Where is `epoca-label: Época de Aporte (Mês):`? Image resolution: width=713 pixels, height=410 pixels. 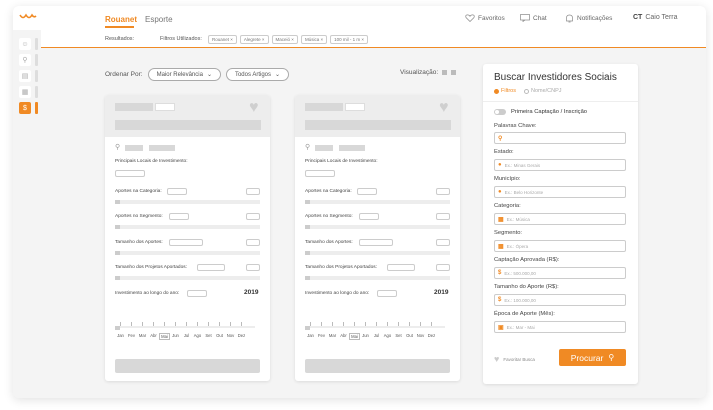 epoca-label: Época de Aporte (Mês): is located at coordinates (524, 314).